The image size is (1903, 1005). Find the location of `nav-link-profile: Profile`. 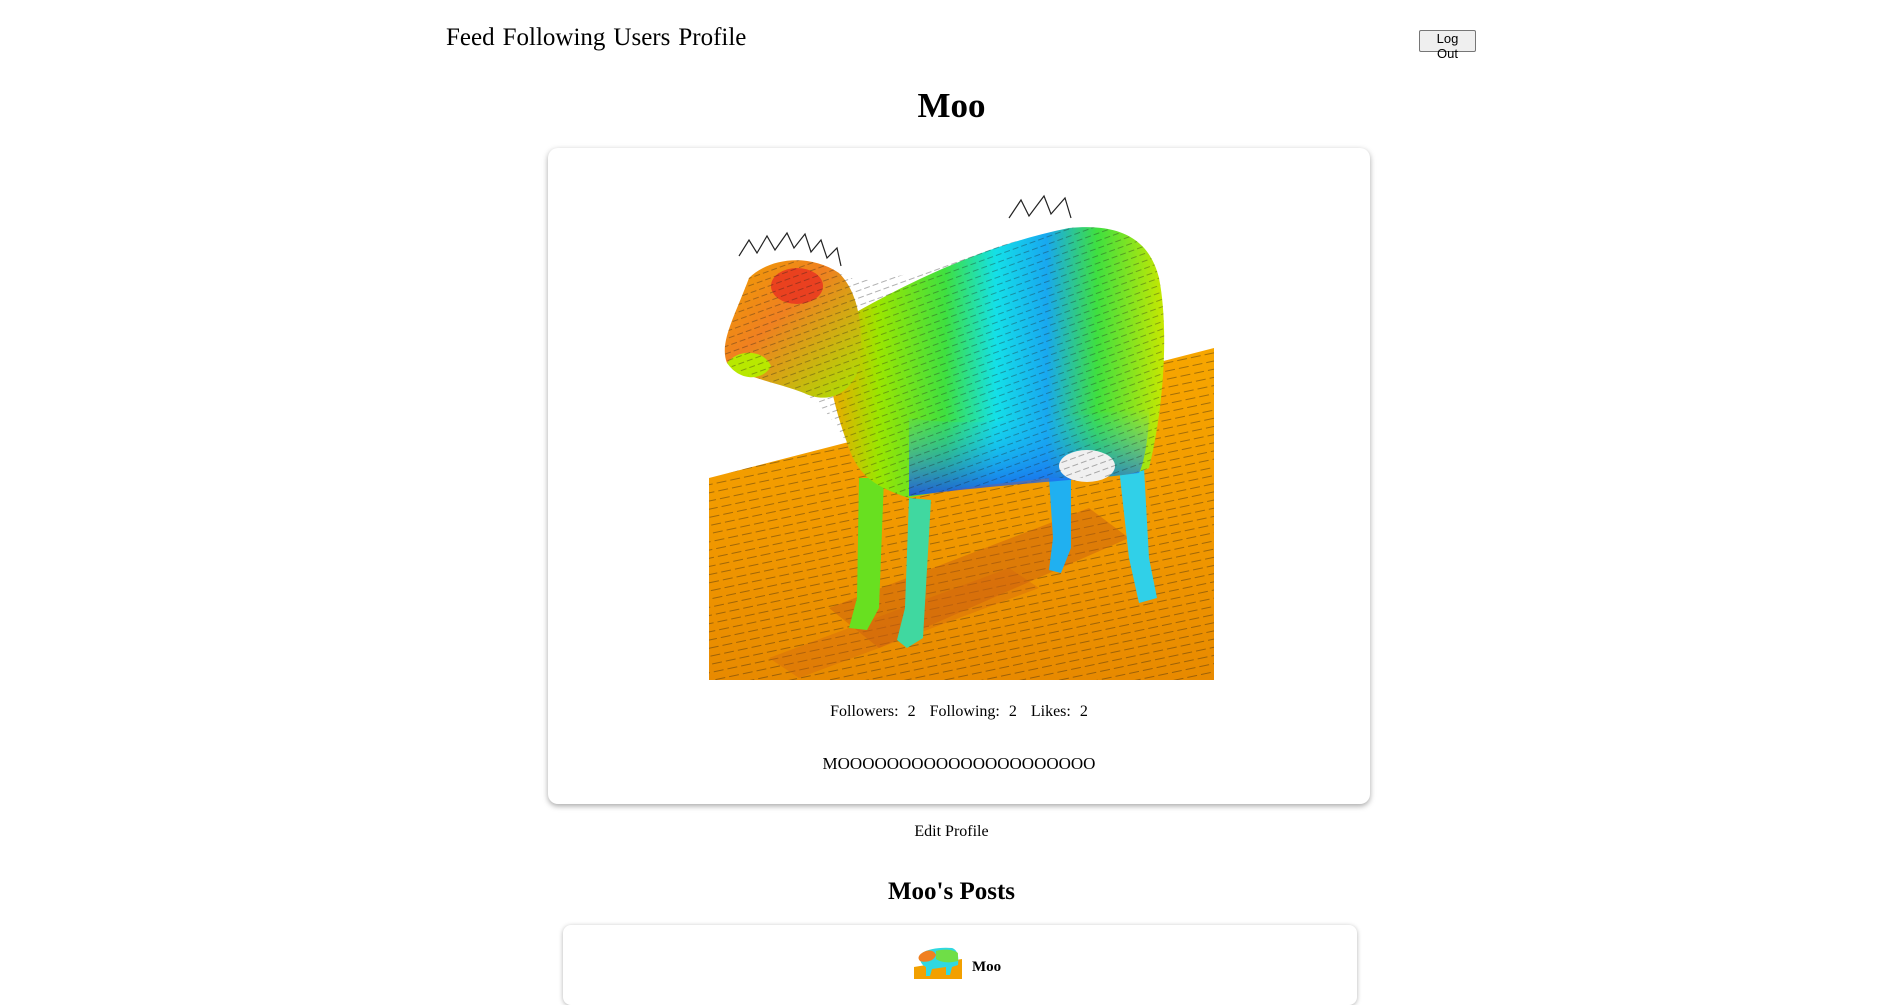

nav-link-profile: Profile is located at coordinates (712, 38).